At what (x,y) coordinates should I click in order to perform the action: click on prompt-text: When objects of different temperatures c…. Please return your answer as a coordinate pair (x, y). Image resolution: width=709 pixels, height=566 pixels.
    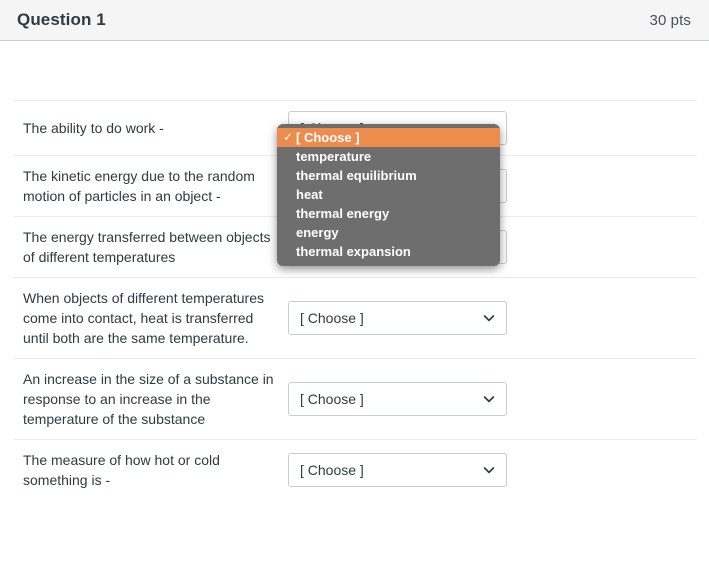
    Looking at the image, I should click on (143, 318).